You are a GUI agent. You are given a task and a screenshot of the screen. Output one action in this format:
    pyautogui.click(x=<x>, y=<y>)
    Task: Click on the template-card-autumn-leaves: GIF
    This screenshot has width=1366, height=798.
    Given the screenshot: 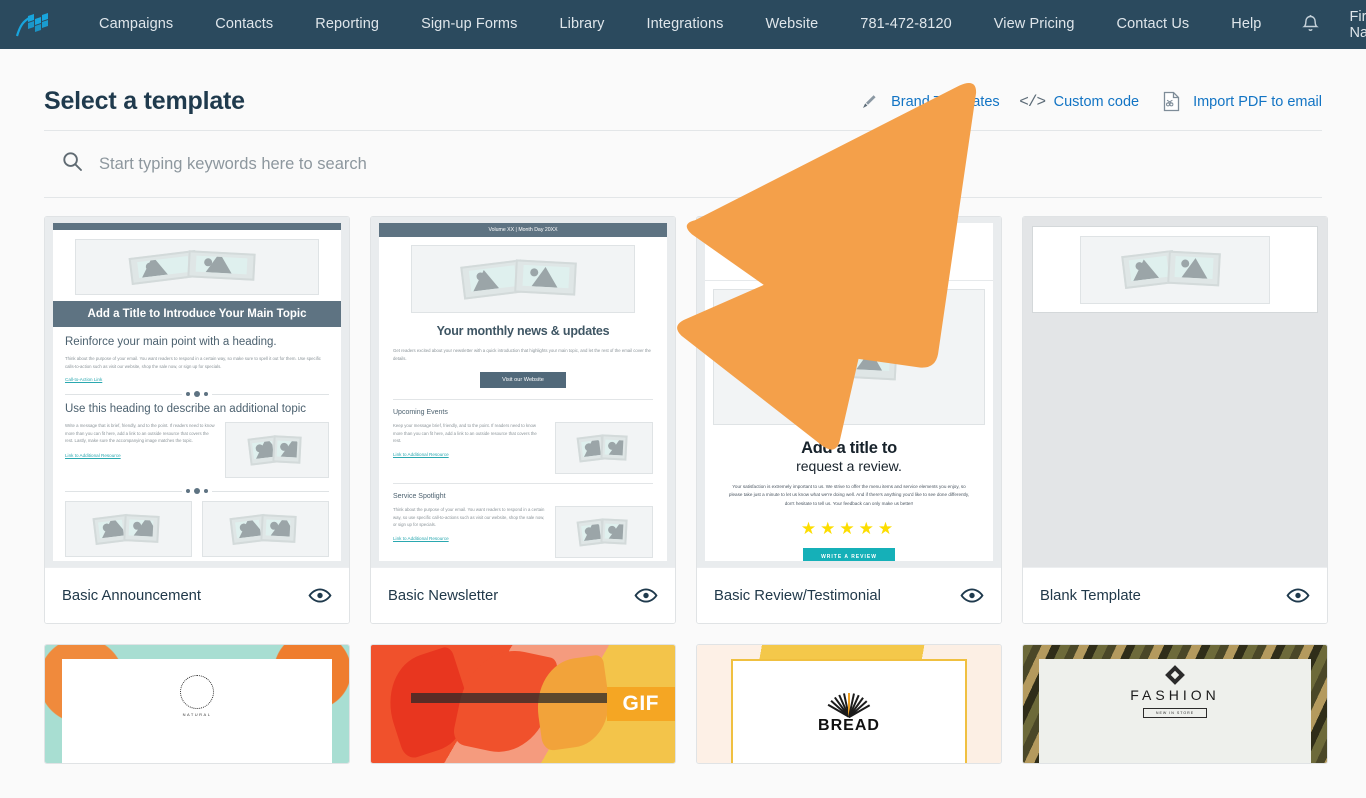 What is the action you would take?
    pyautogui.click(x=523, y=704)
    